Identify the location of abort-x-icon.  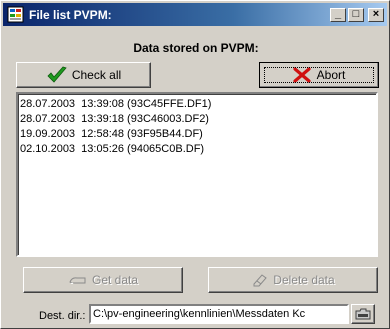
(302, 75).